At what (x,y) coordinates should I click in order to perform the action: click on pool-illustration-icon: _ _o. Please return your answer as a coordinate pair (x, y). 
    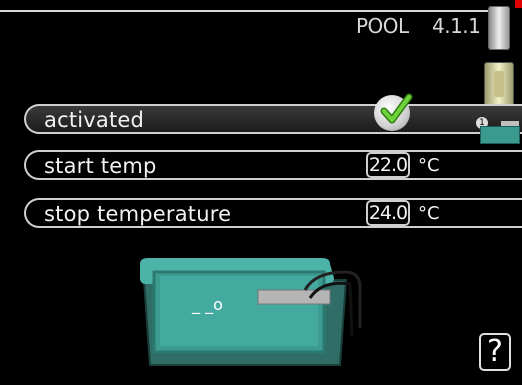
    Looking at the image, I should click on (251, 312).